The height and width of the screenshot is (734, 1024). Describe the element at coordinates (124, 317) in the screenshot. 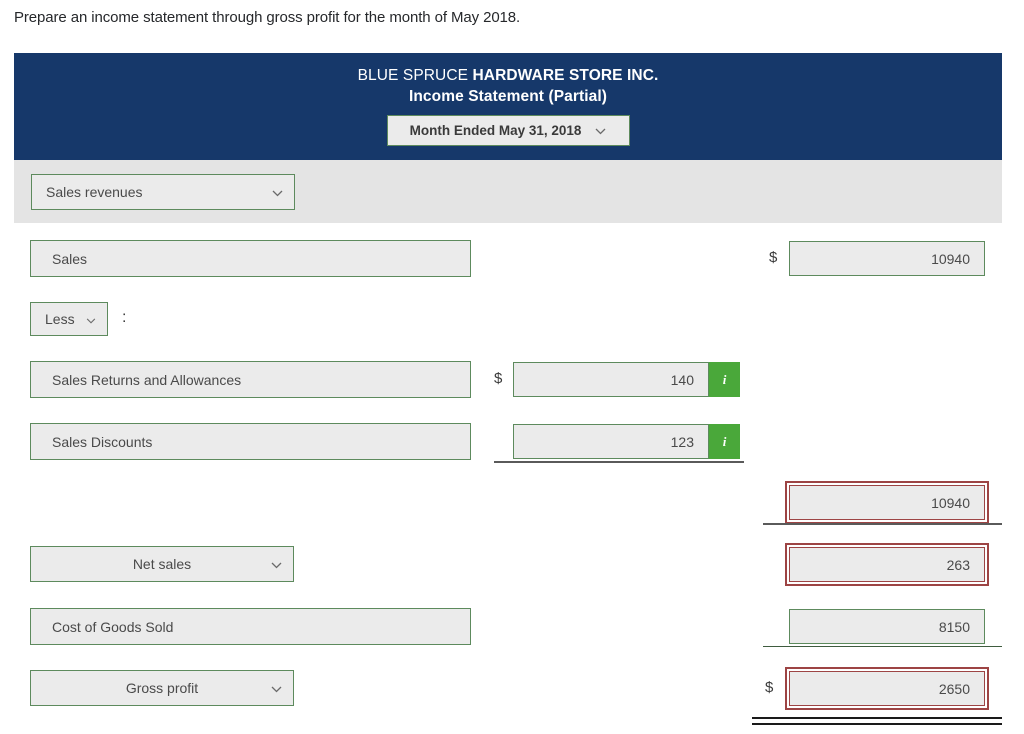

I see `less-colon: :` at that location.